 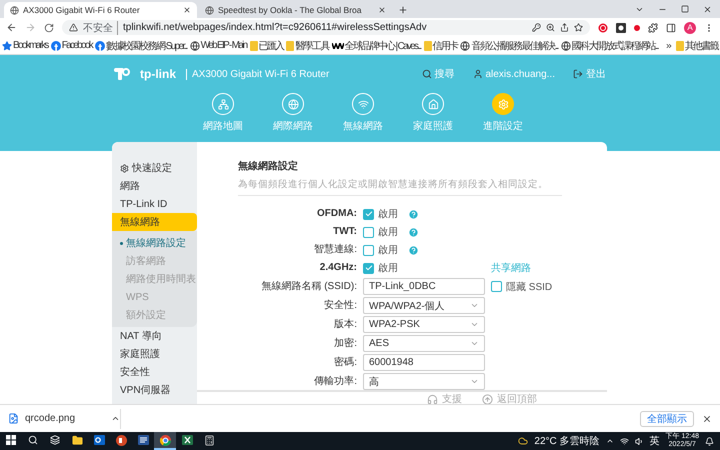 I want to click on user-icon, so click(x=477, y=74).